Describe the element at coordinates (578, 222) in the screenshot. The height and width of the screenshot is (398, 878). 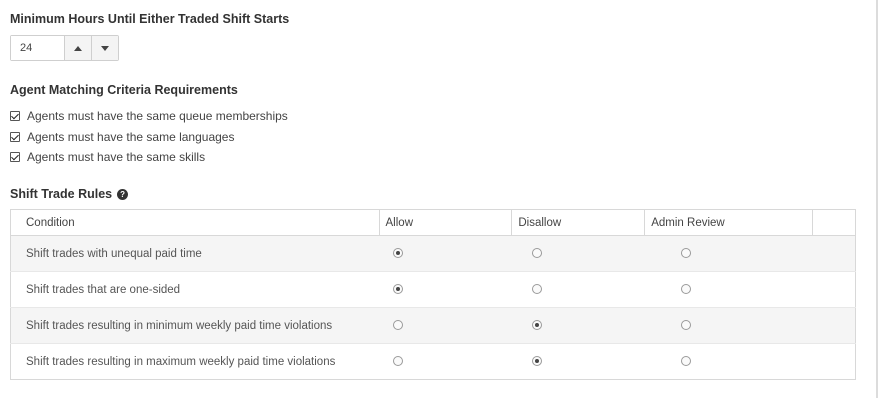
I see `column-header-disallow: Disallow` at that location.